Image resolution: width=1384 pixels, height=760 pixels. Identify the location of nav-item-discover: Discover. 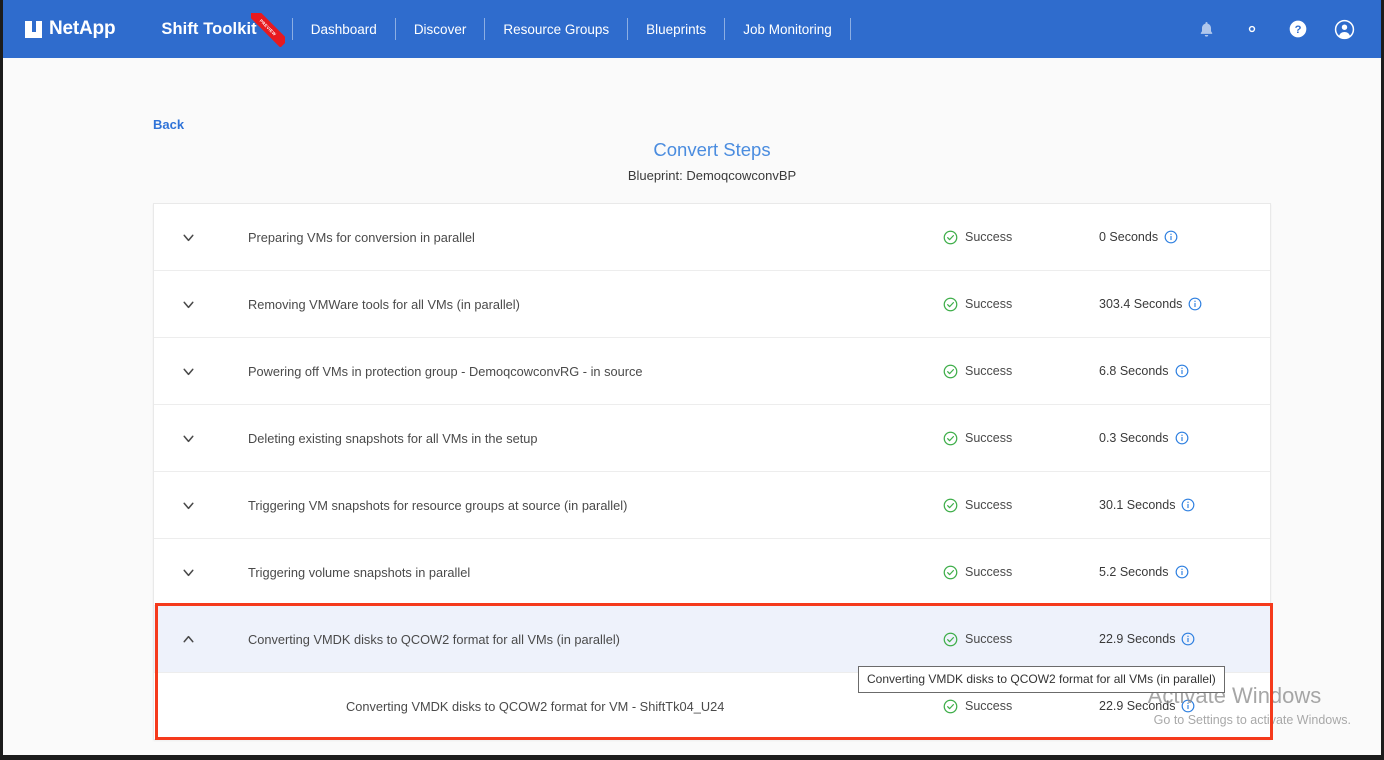
(440, 29).